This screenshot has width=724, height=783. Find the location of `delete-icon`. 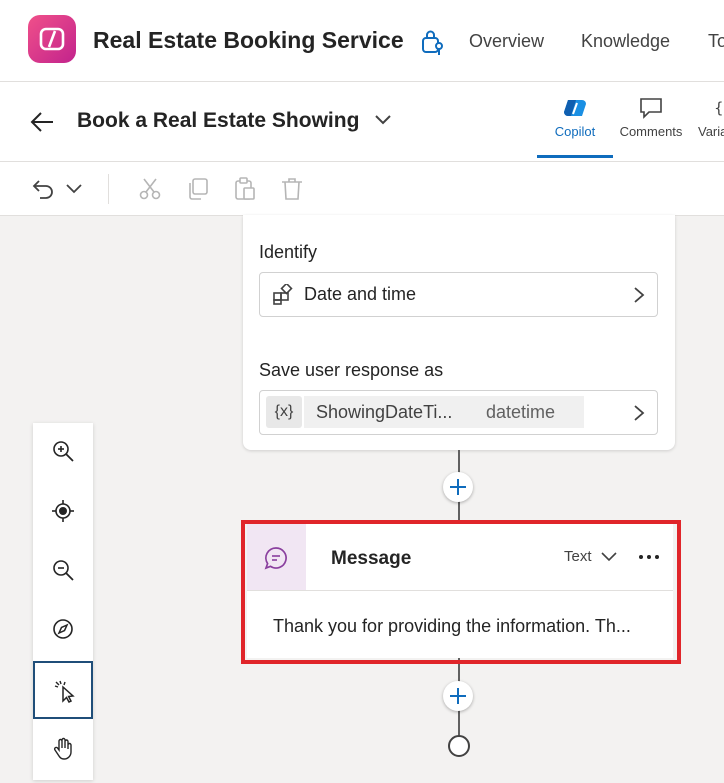

delete-icon is located at coordinates (292, 189).